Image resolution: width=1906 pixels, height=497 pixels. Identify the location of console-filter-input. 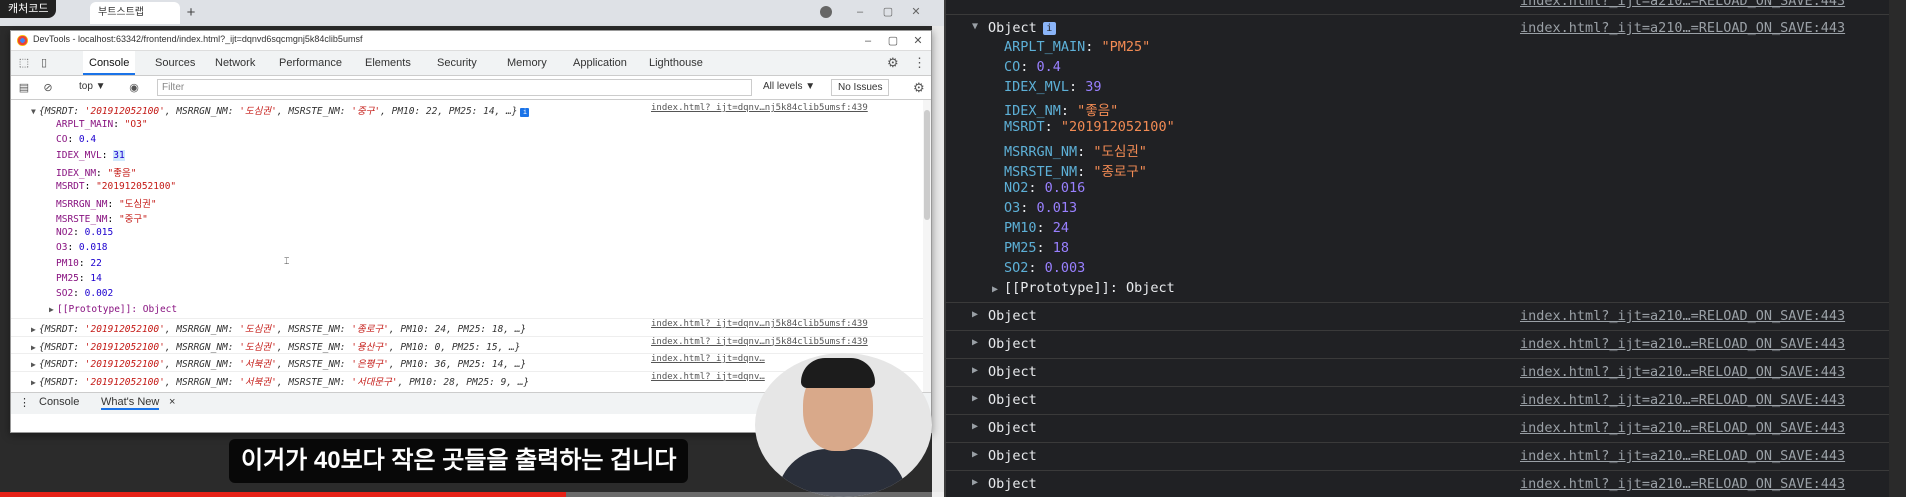
(454, 87).